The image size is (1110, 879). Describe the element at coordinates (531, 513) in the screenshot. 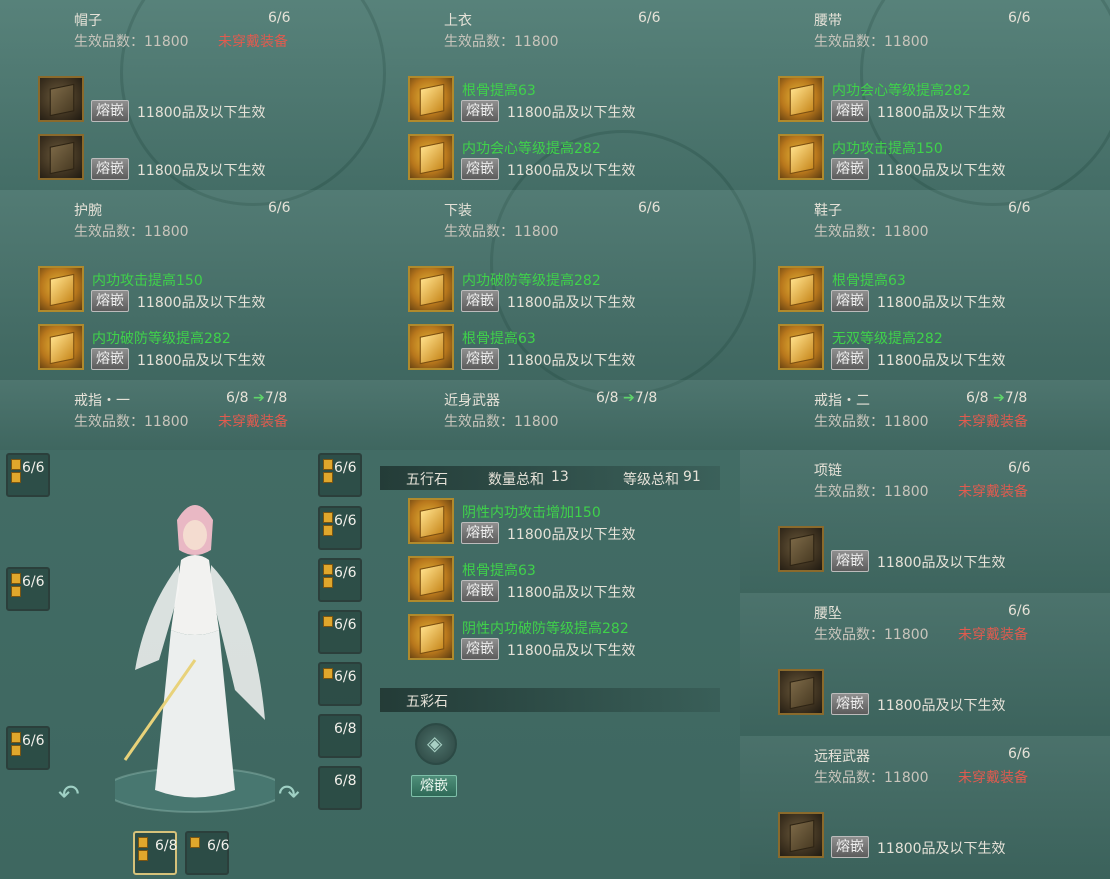

I see `gem-attribute: 阴性内功攻击增加150` at that location.